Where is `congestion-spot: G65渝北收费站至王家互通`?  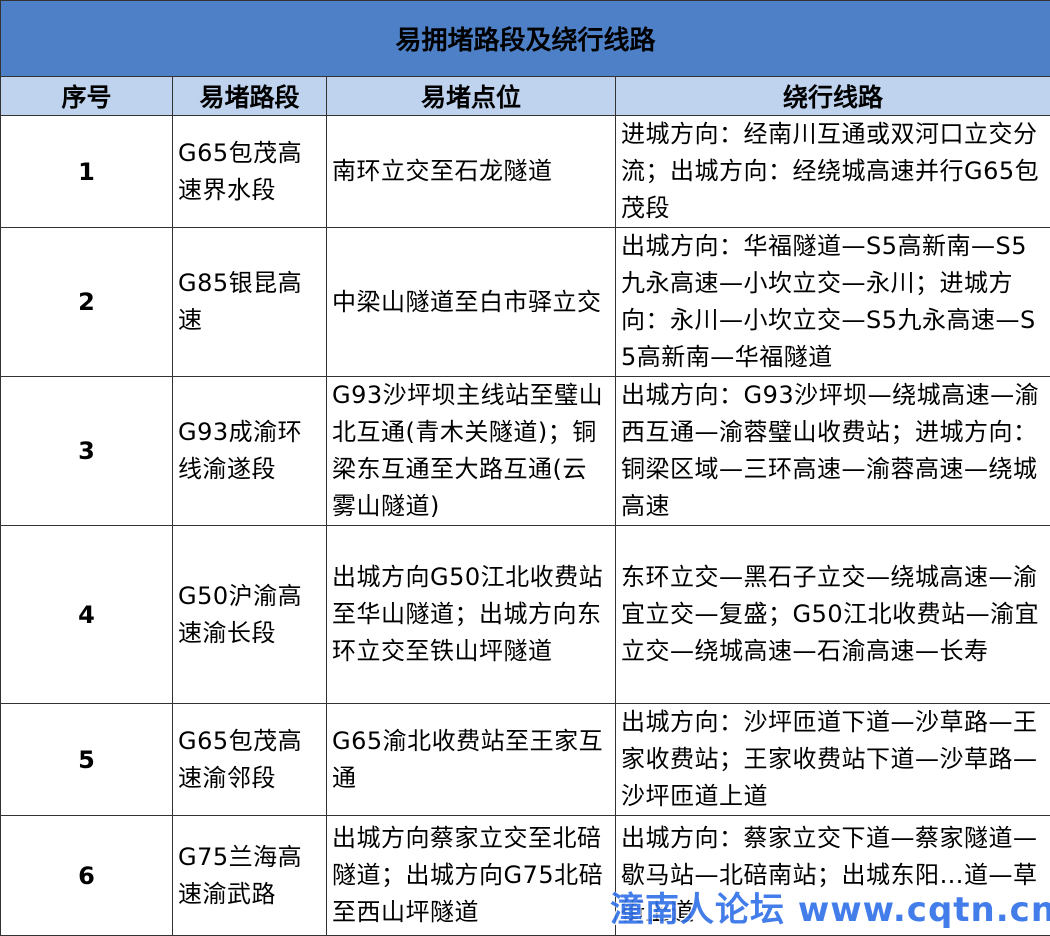
congestion-spot: G65渝北收费站至王家互通 is located at coordinates (471, 760).